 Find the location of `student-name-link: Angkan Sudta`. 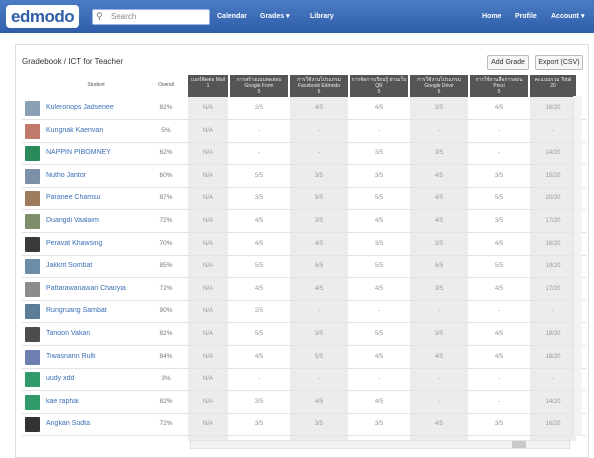

student-name-link: Angkan Sudta is located at coordinates (96, 423).